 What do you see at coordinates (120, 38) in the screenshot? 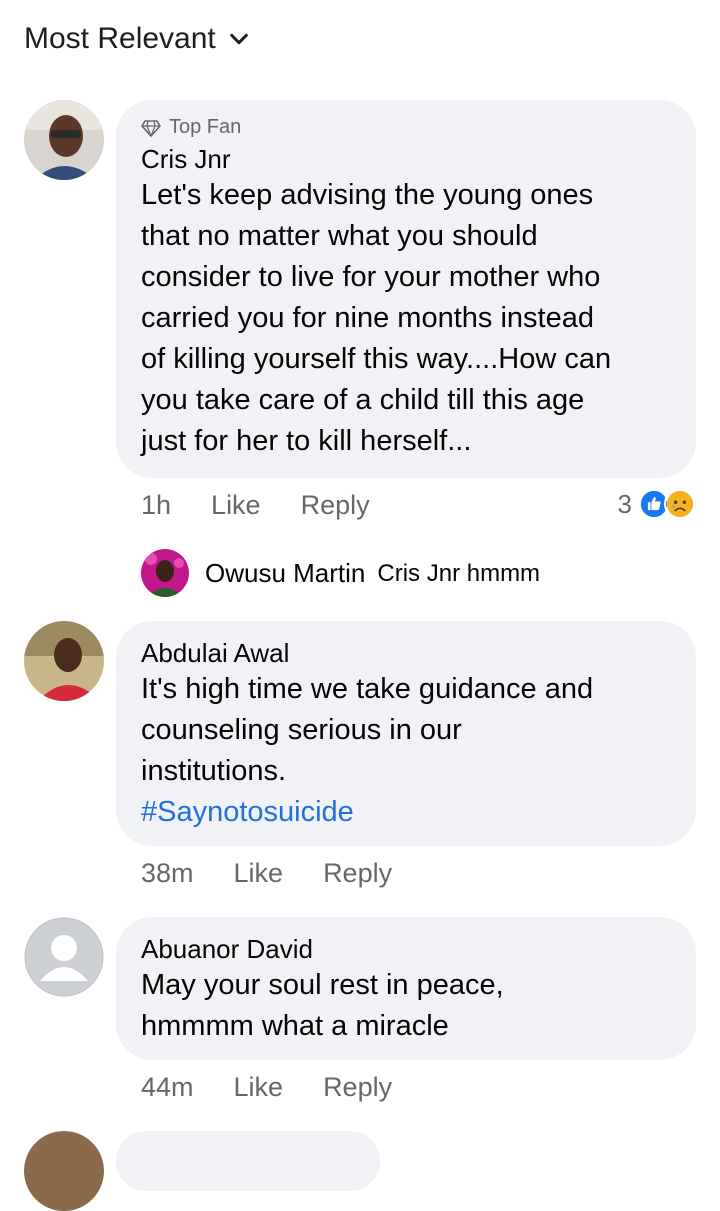
I see `sort-label: Most Relevant` at bounding box center [120, 38].